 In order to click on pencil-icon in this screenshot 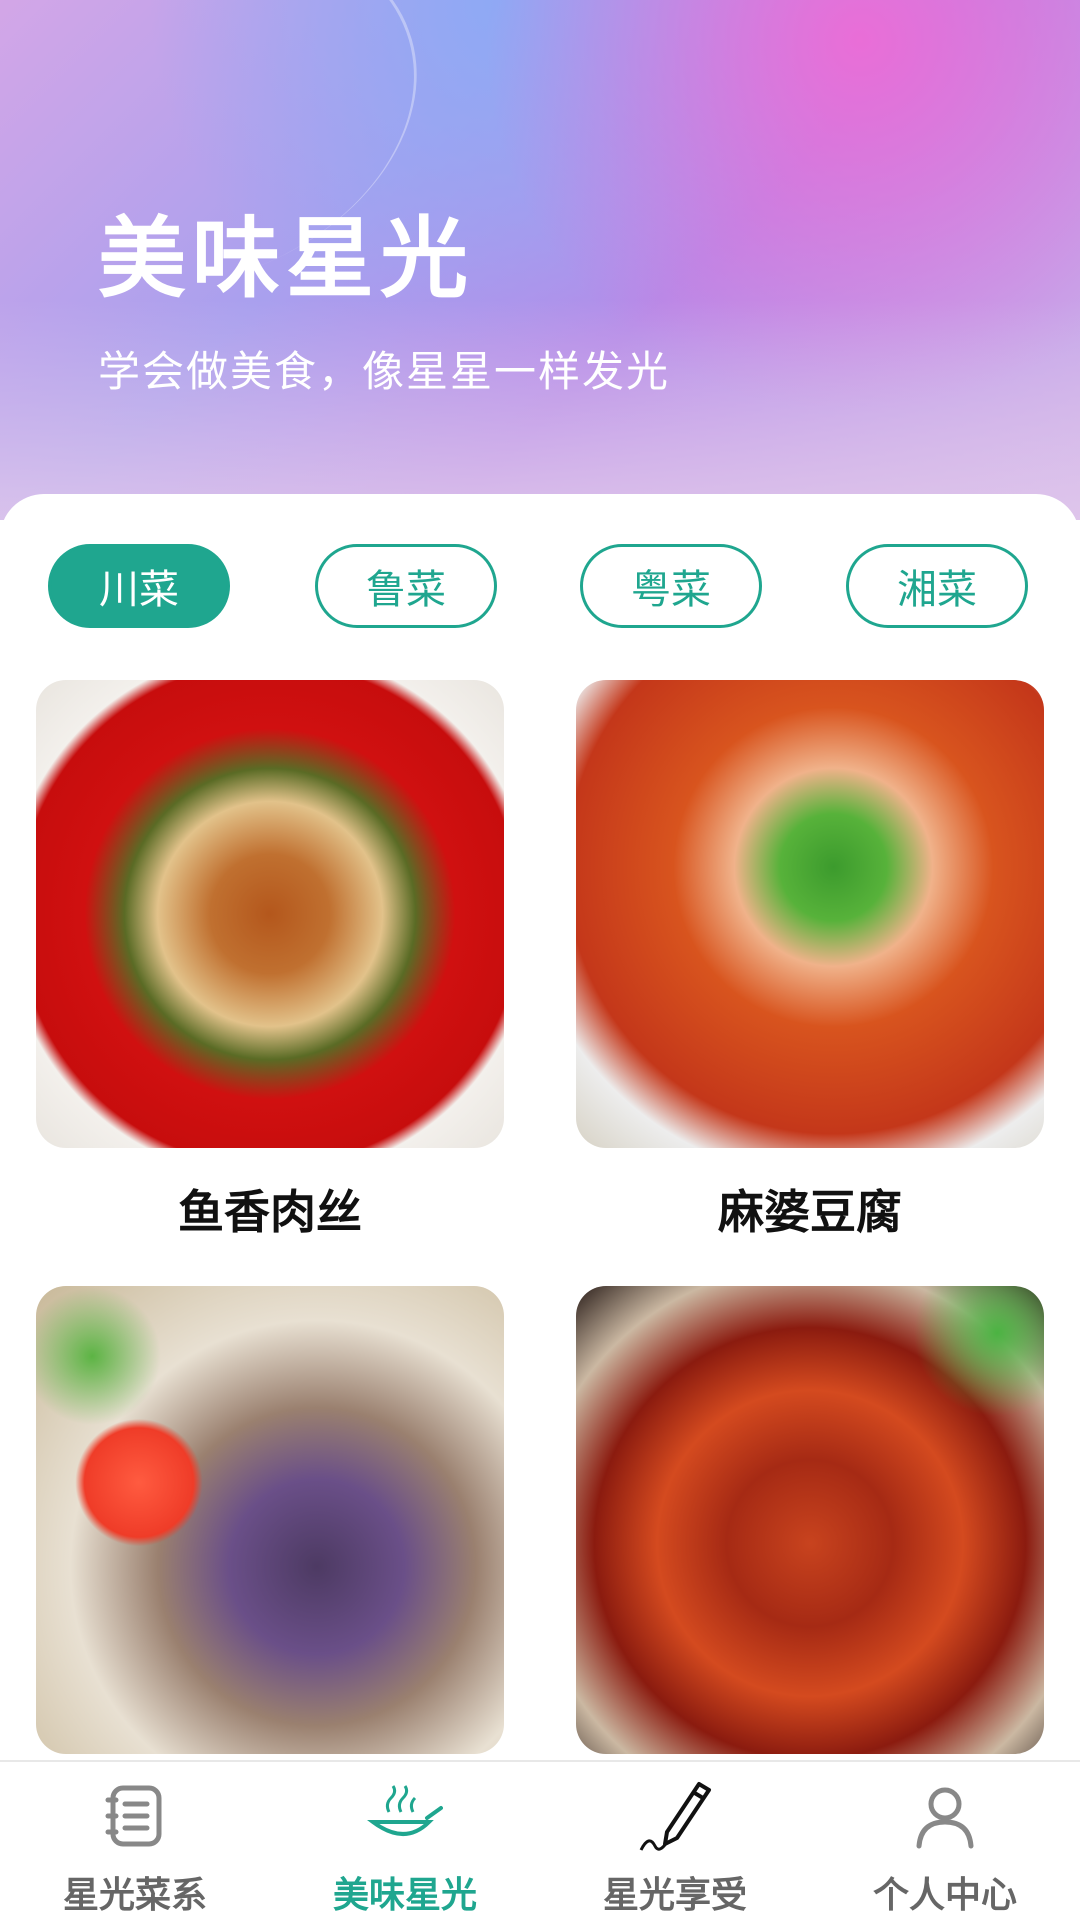, I will do `click(675, 1816)`.